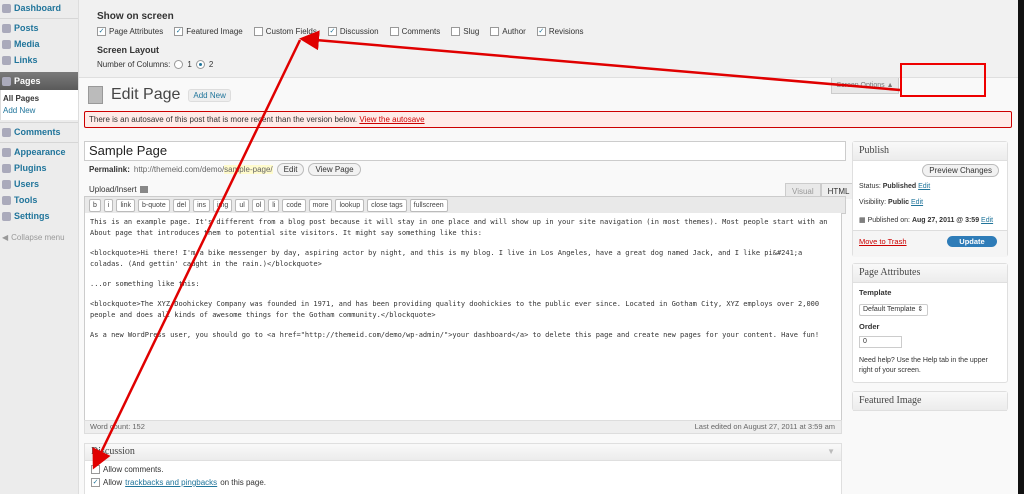 The height and width of the screenshot is (494, 1024). Describe the element at coordinates (600, 61) in the screenshot. I see `arrow-to-discussion-option` at that location.